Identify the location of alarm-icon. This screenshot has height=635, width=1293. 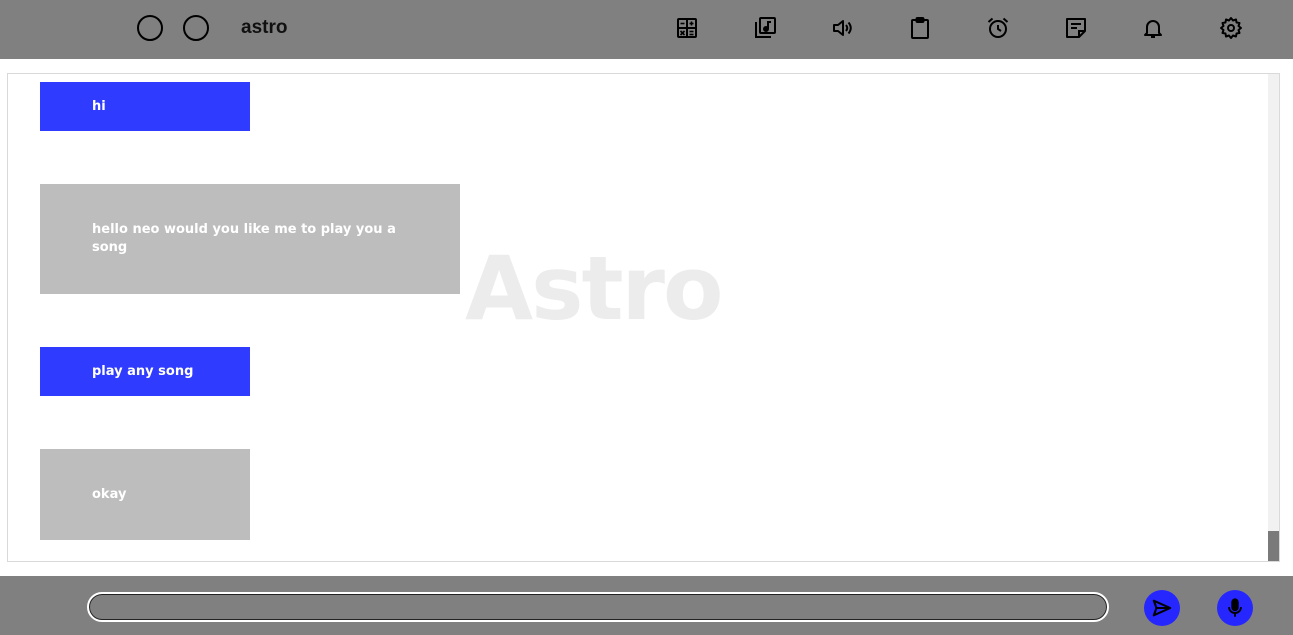
(998, 28).